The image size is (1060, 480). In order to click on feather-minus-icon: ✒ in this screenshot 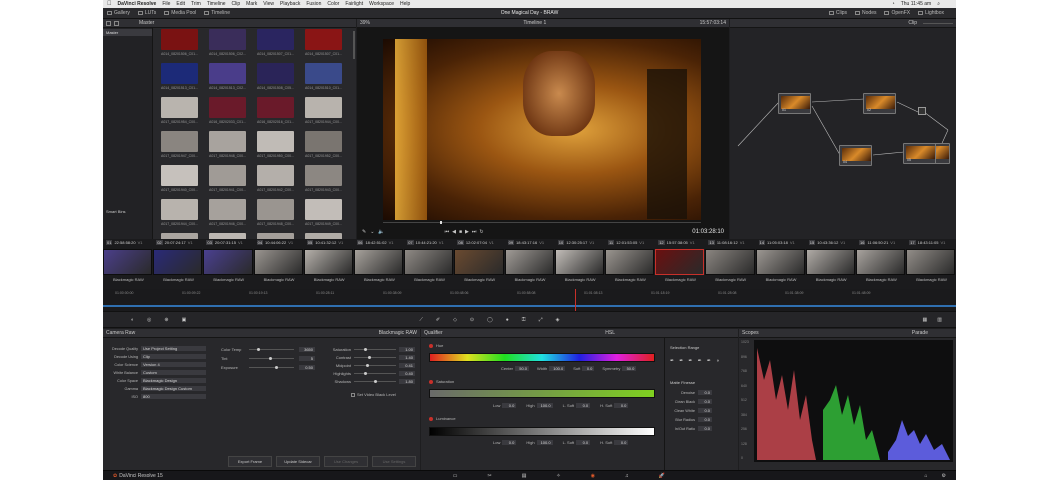, I will do `click(700, 361)`.